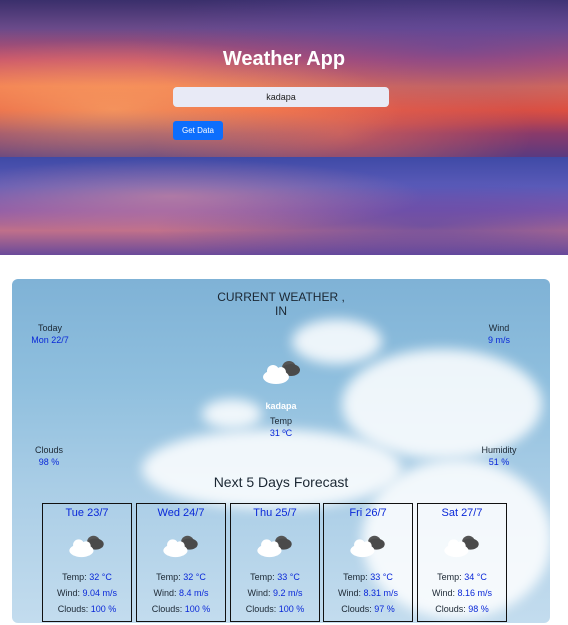 This screenshot has height=625, width=568. Describe the element at coordinates (50, 340) in the screenshot. I see `today-value: Mon 22/7` at that location.